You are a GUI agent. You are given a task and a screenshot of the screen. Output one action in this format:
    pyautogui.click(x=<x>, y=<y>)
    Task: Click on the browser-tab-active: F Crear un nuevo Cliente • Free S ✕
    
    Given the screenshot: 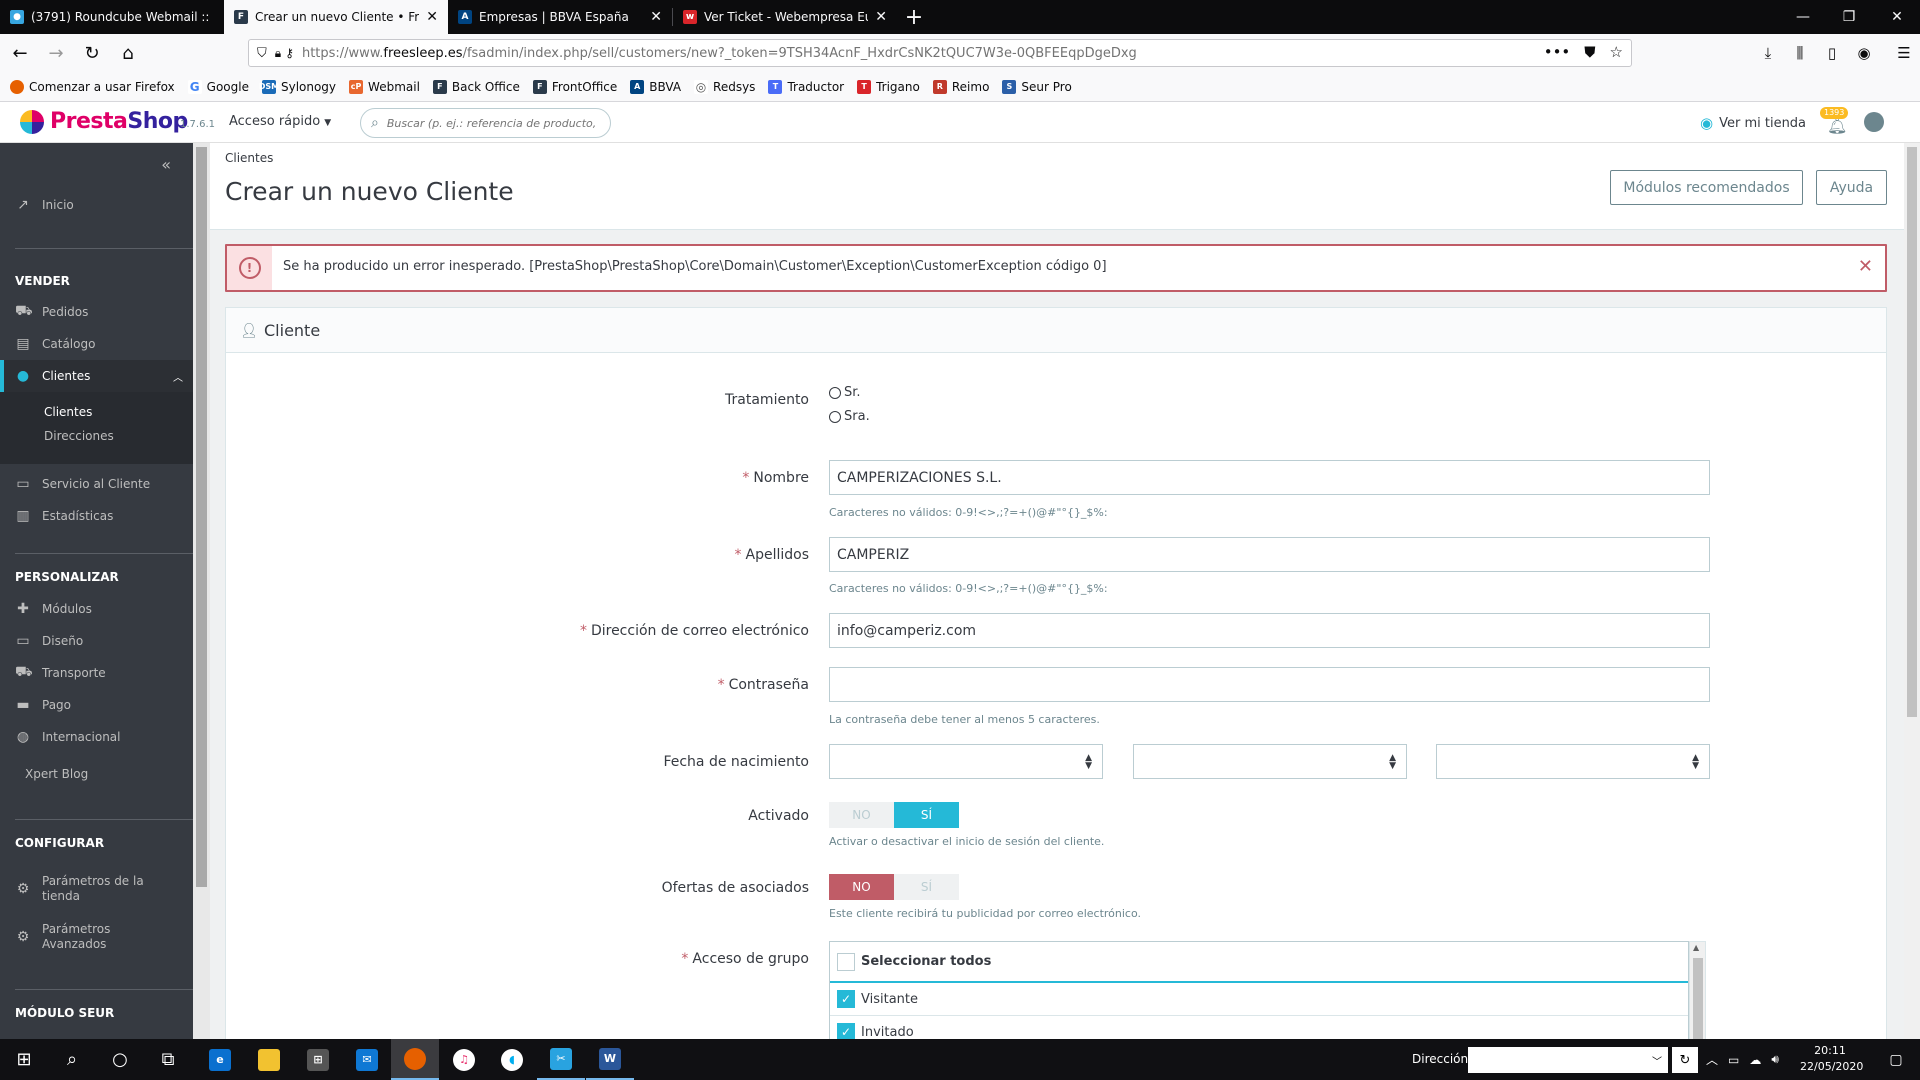 What is the action you would take?
    pyautogui.click(x=336, y=17)
    